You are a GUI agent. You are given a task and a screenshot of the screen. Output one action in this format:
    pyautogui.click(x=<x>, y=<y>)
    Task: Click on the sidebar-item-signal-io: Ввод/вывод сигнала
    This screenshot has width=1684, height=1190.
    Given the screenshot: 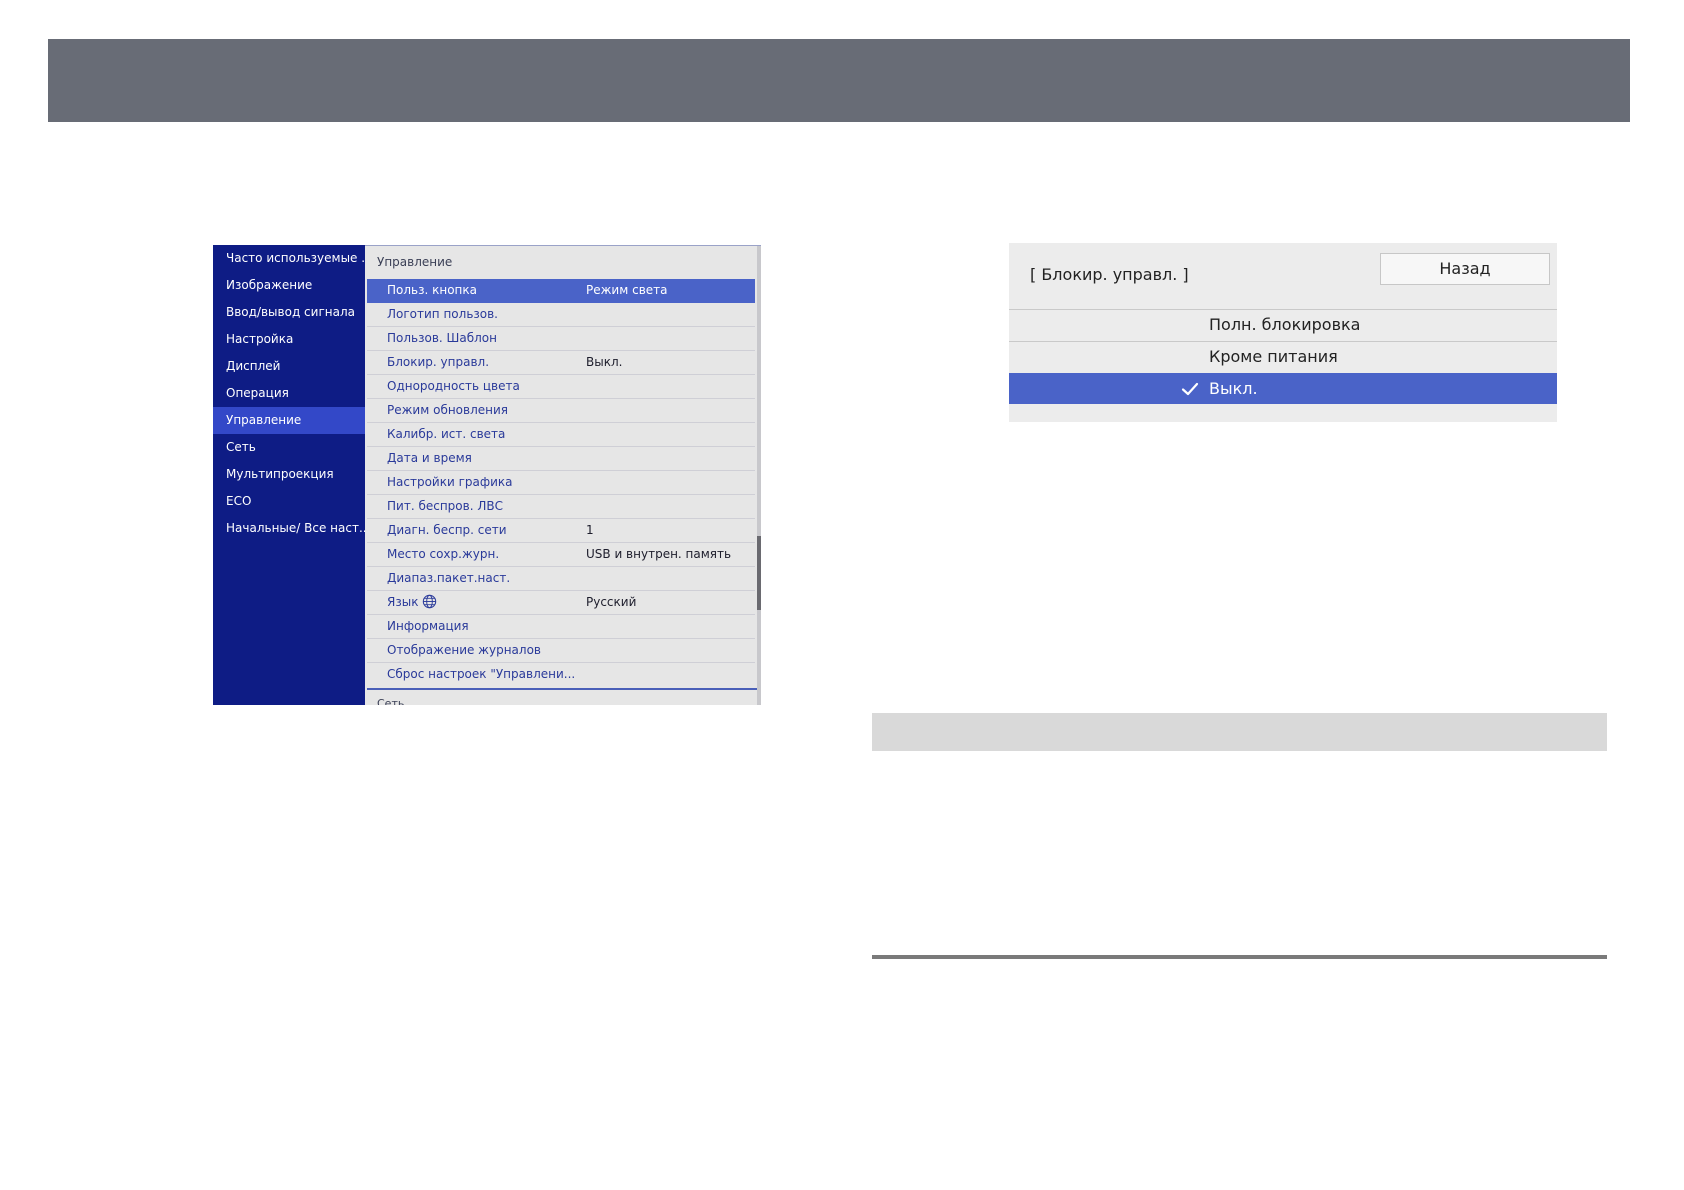 What is the action you would take?
    pyautogui.click(x=289, y=312)
    